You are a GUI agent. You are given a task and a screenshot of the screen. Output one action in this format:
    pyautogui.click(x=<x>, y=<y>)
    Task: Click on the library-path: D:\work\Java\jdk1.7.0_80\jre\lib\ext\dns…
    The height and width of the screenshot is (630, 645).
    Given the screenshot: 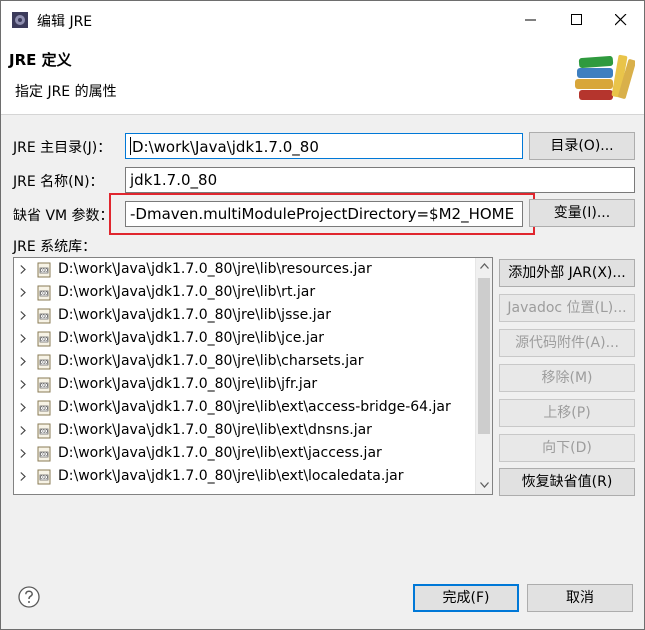 What is the action you would take?
    pyautogui.click(x=215, y=430)
    